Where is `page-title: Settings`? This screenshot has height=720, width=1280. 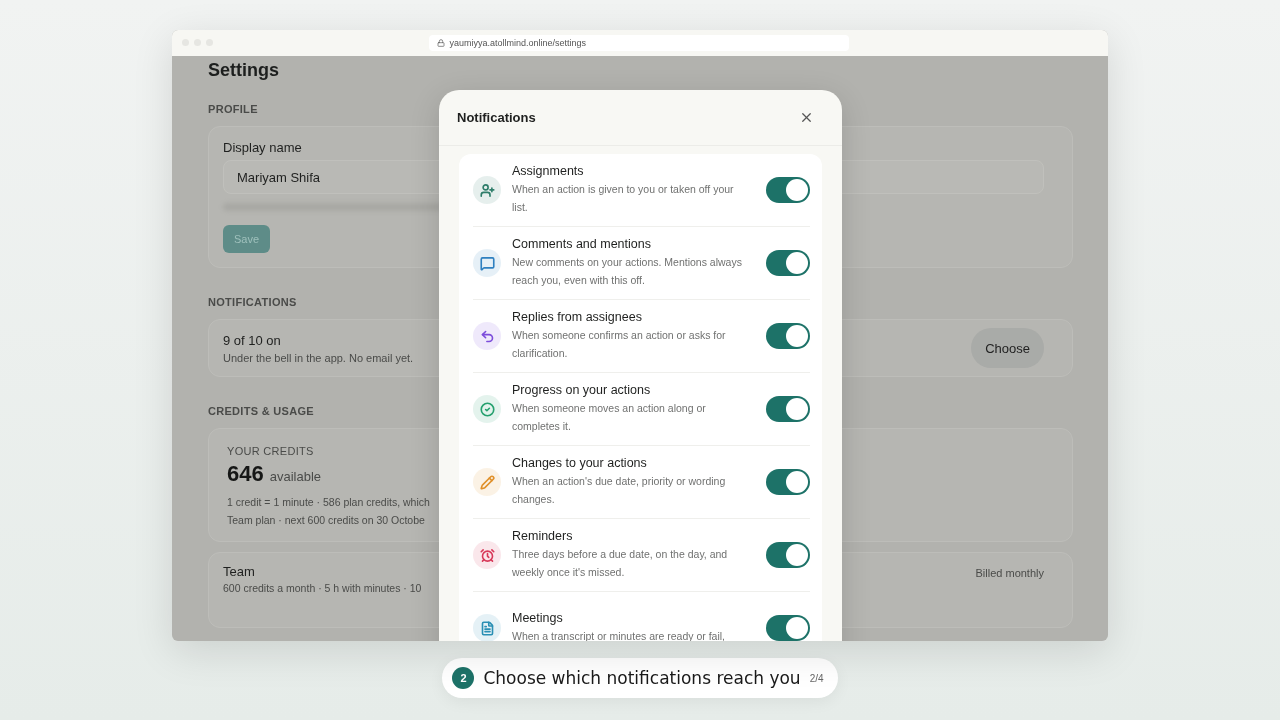
page-title: Settings is located at coordinates (244, 70).